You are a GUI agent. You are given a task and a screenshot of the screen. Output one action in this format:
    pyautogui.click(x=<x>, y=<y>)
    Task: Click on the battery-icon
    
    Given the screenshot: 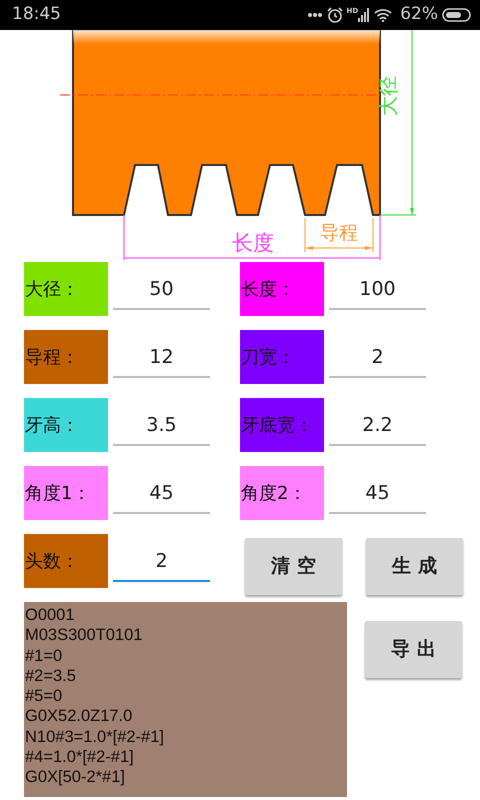 What is the action you would take?
    pyautogui.click(x=457, y=15)
    